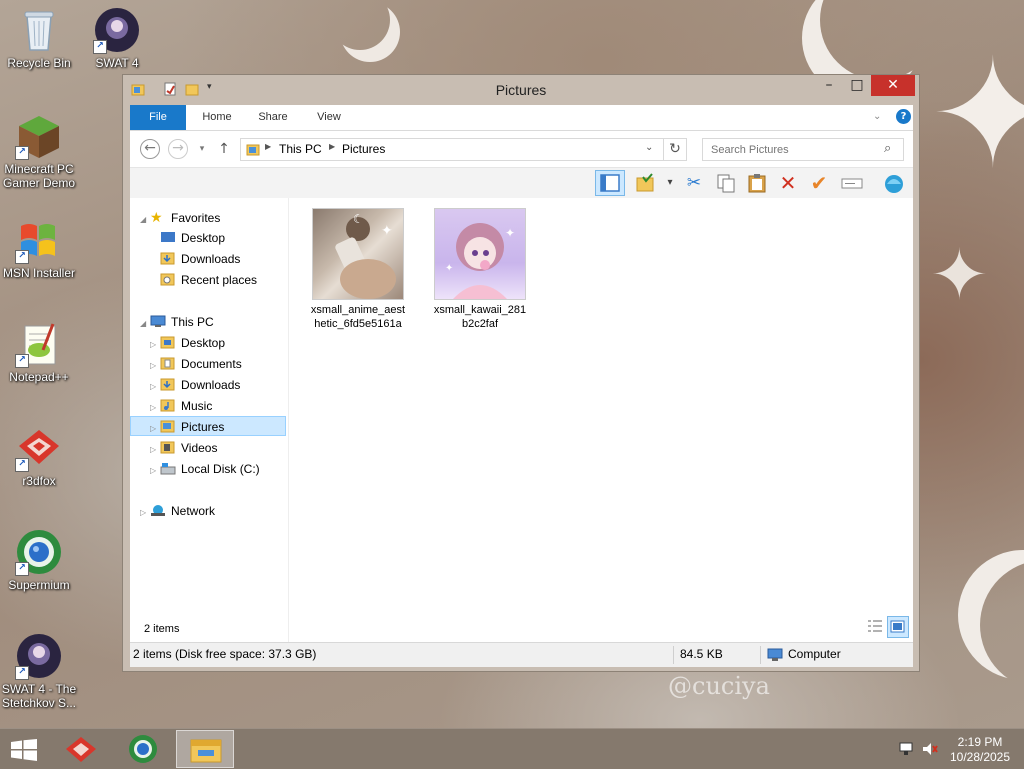 This screenshot has height=769, width=1024. What do you see at coordinates (903, 116) in the screenshot?
I see `help-icon: ?` at bounding box center [903, 116].